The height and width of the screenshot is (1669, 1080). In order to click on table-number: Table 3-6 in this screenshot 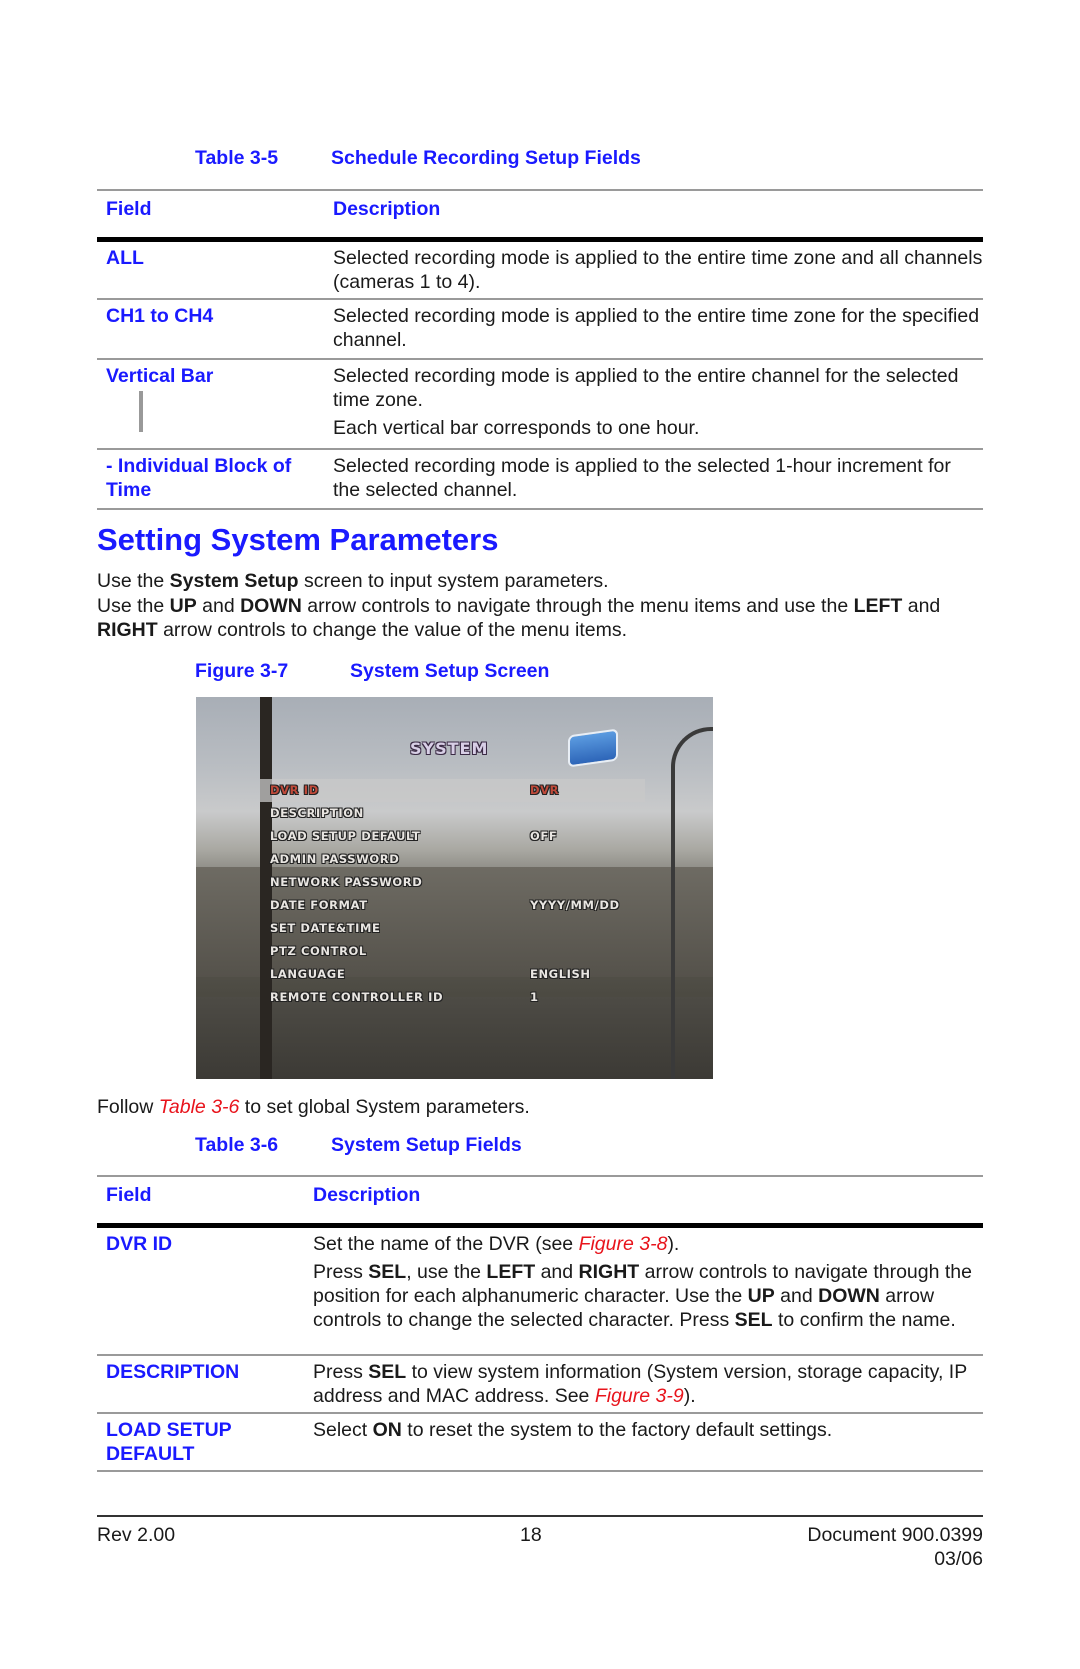, I will do `click(237, 1145)`.